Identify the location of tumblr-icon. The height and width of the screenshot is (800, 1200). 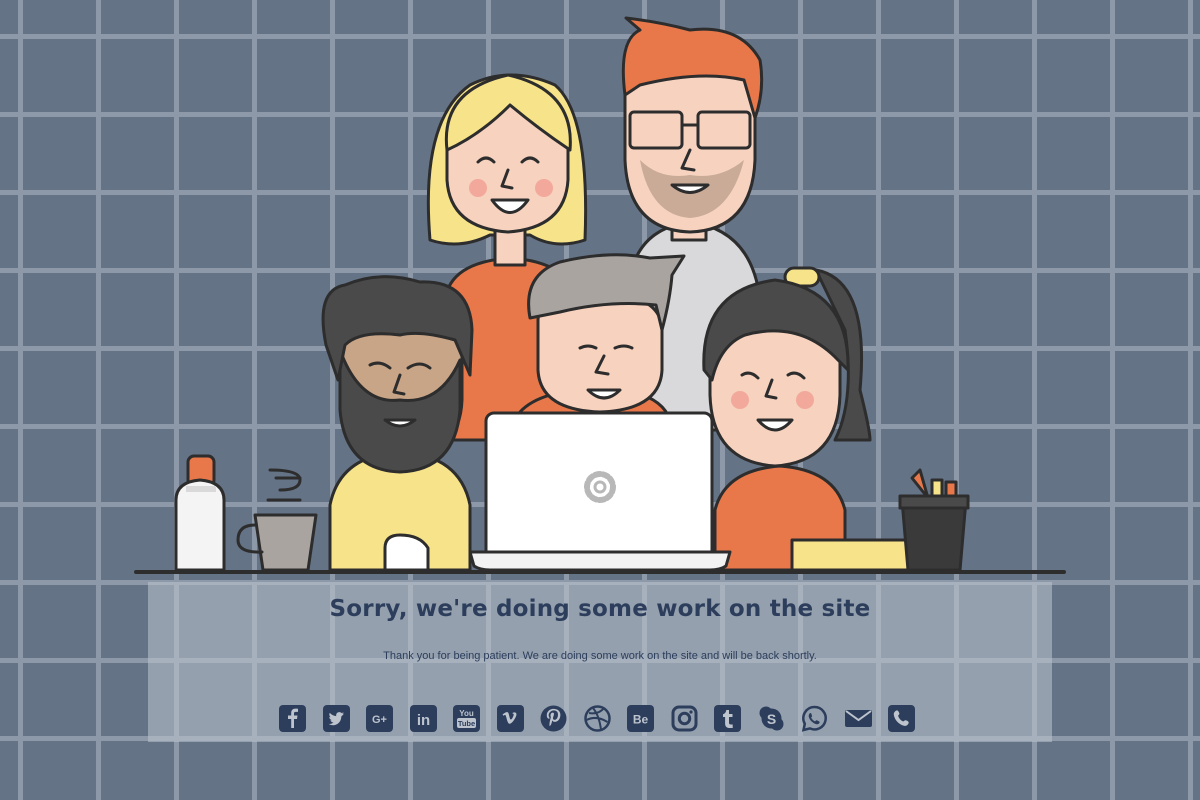
(727, 718).